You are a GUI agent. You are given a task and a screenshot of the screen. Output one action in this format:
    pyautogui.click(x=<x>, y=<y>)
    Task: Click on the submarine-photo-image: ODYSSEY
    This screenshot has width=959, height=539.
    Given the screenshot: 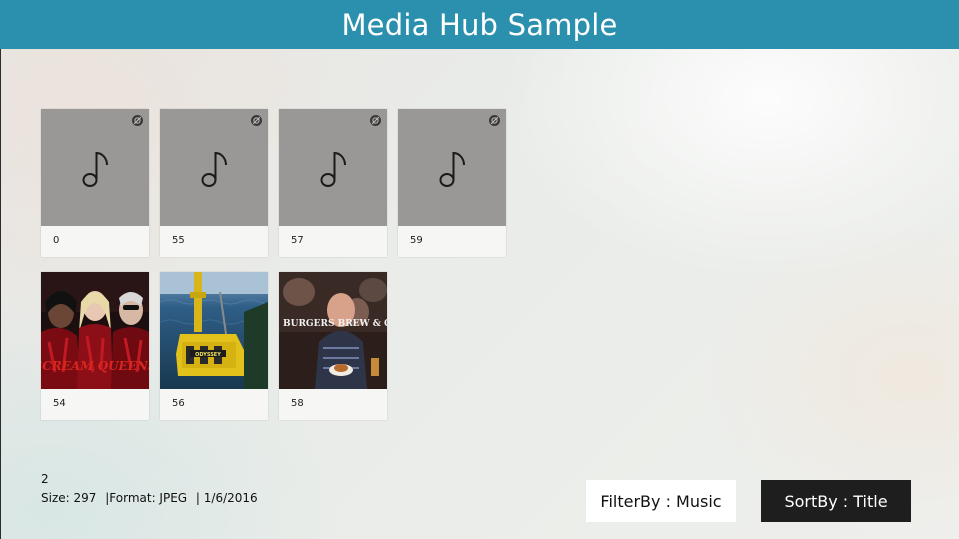 What is the action you would take?
    pyautogui.click(x=214, y=330)
    